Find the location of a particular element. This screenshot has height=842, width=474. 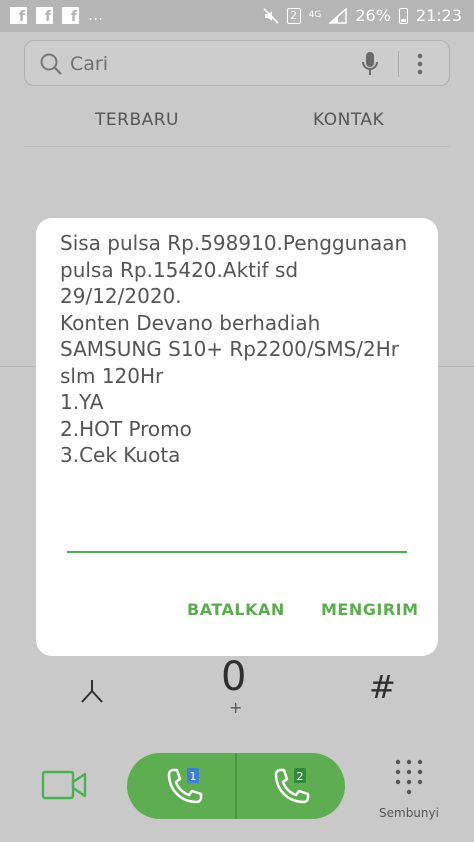

signal-icon is located at coordinates (338, 15).